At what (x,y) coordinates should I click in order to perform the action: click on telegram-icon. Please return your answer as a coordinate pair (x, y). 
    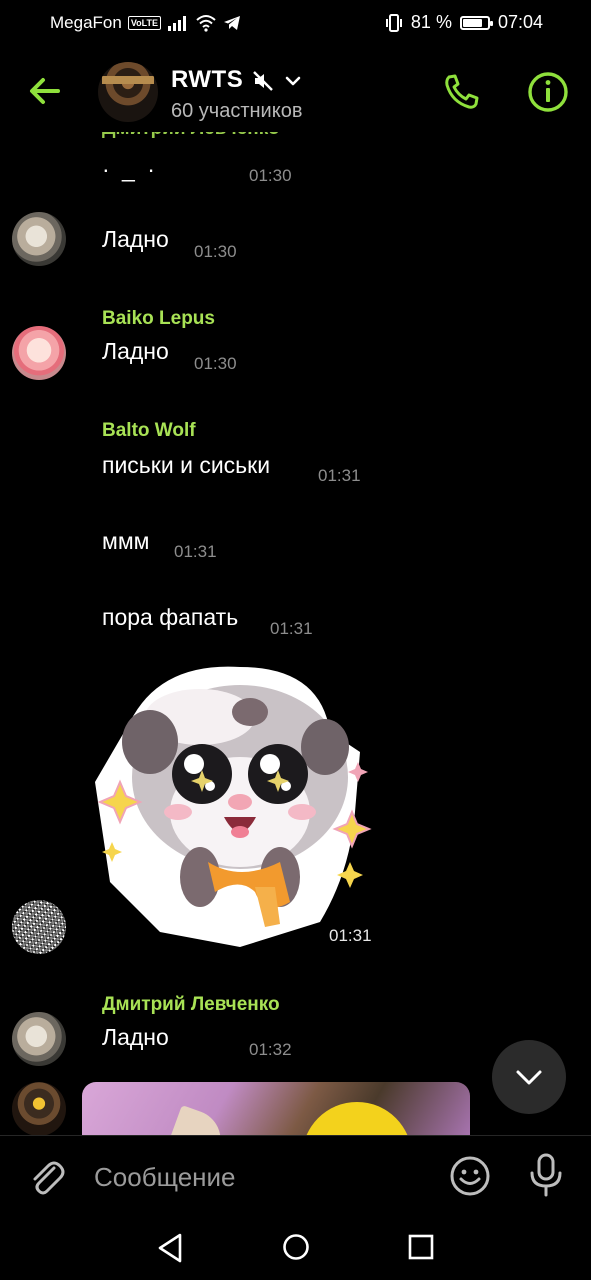
    Looking at the image, I should click on (232, 23).